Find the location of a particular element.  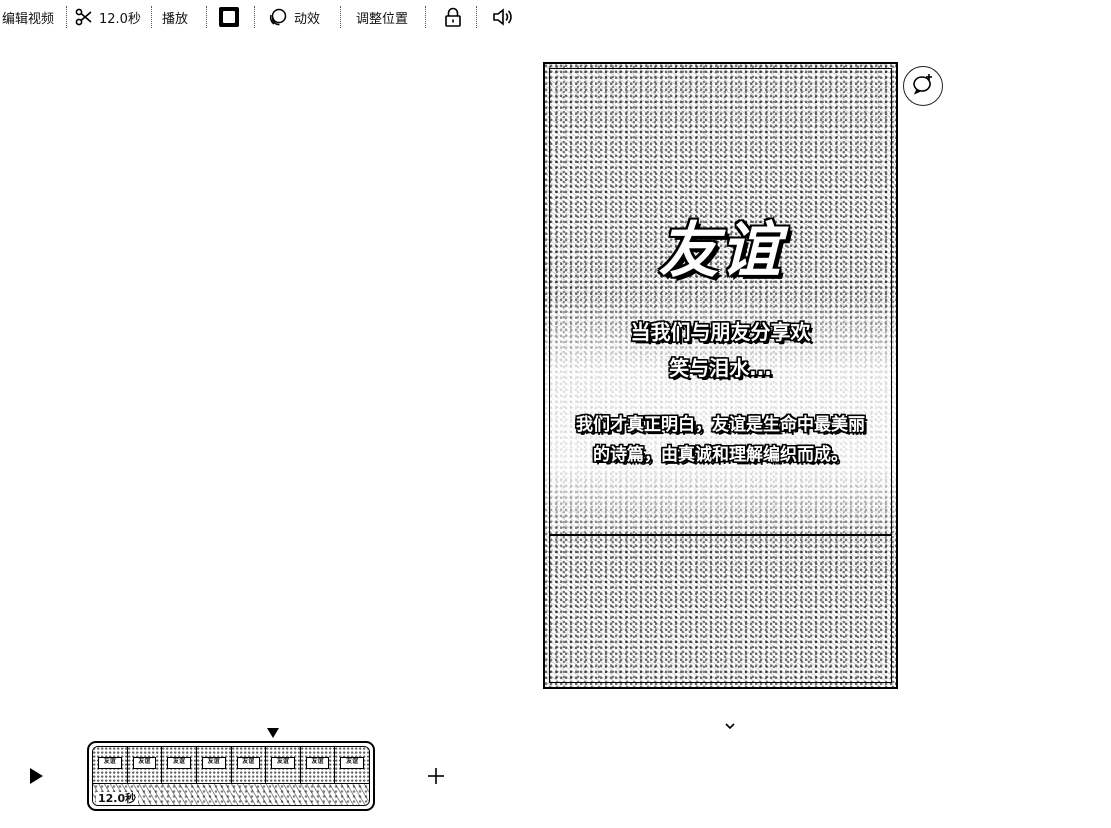

plus-icon is located at coordinates (436, 779).